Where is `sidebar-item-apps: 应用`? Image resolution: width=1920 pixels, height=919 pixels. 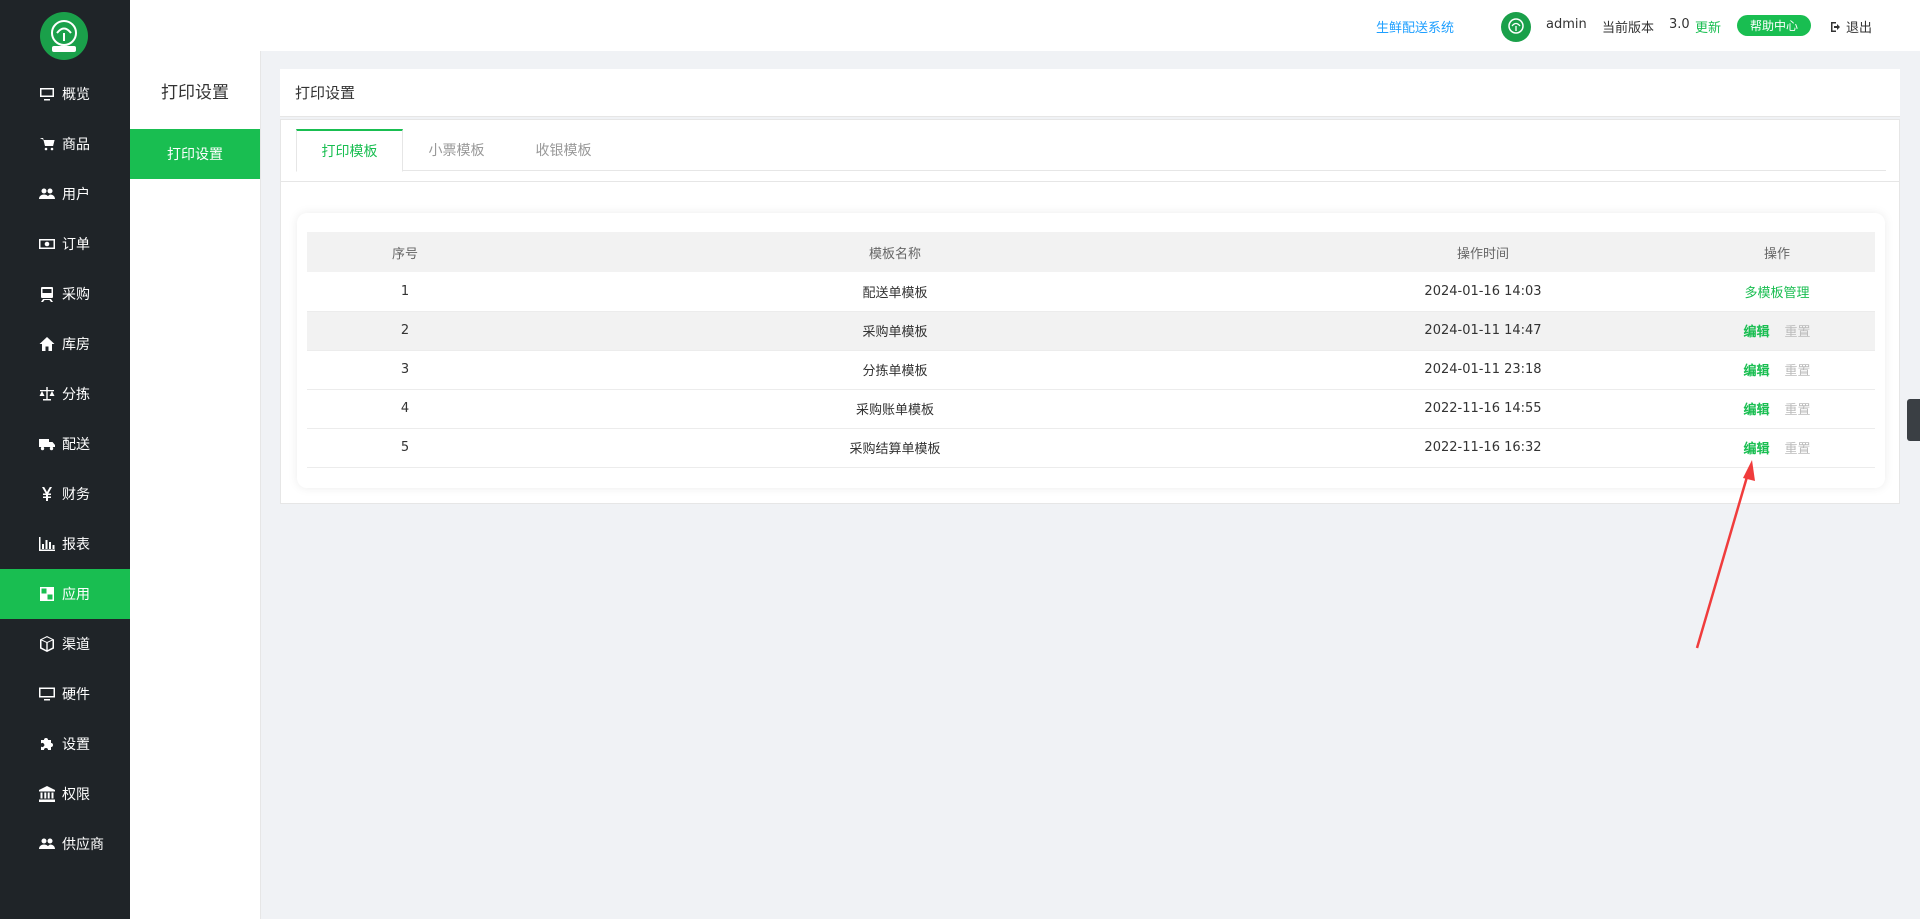
sidebar-item-apps: 应用 is located at coordinates (65, 594).